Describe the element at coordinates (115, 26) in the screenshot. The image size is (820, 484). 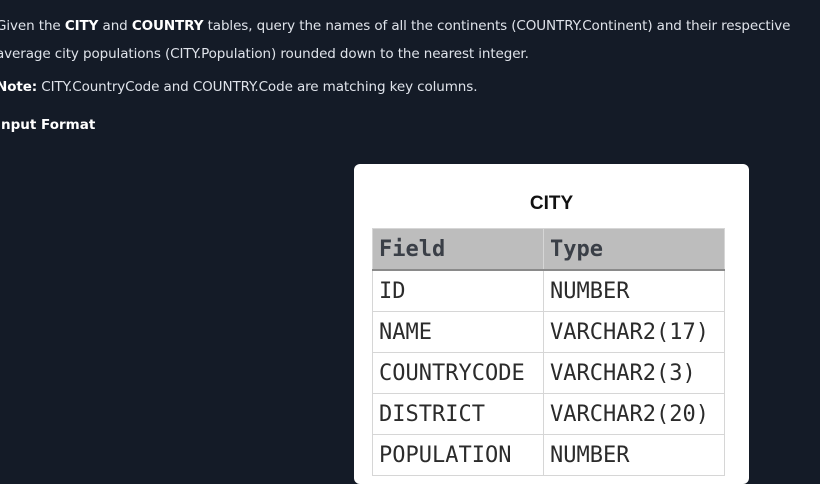
I see `description-text: and` at that location.